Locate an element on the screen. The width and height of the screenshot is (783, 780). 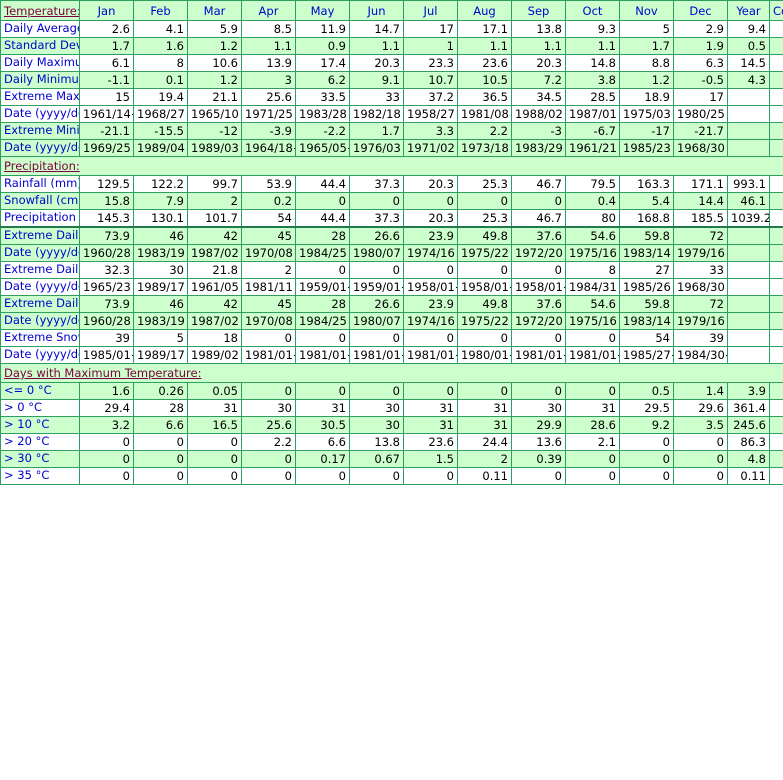
cell-precipitation-mm-code: D is located at coordinates (776, 218).